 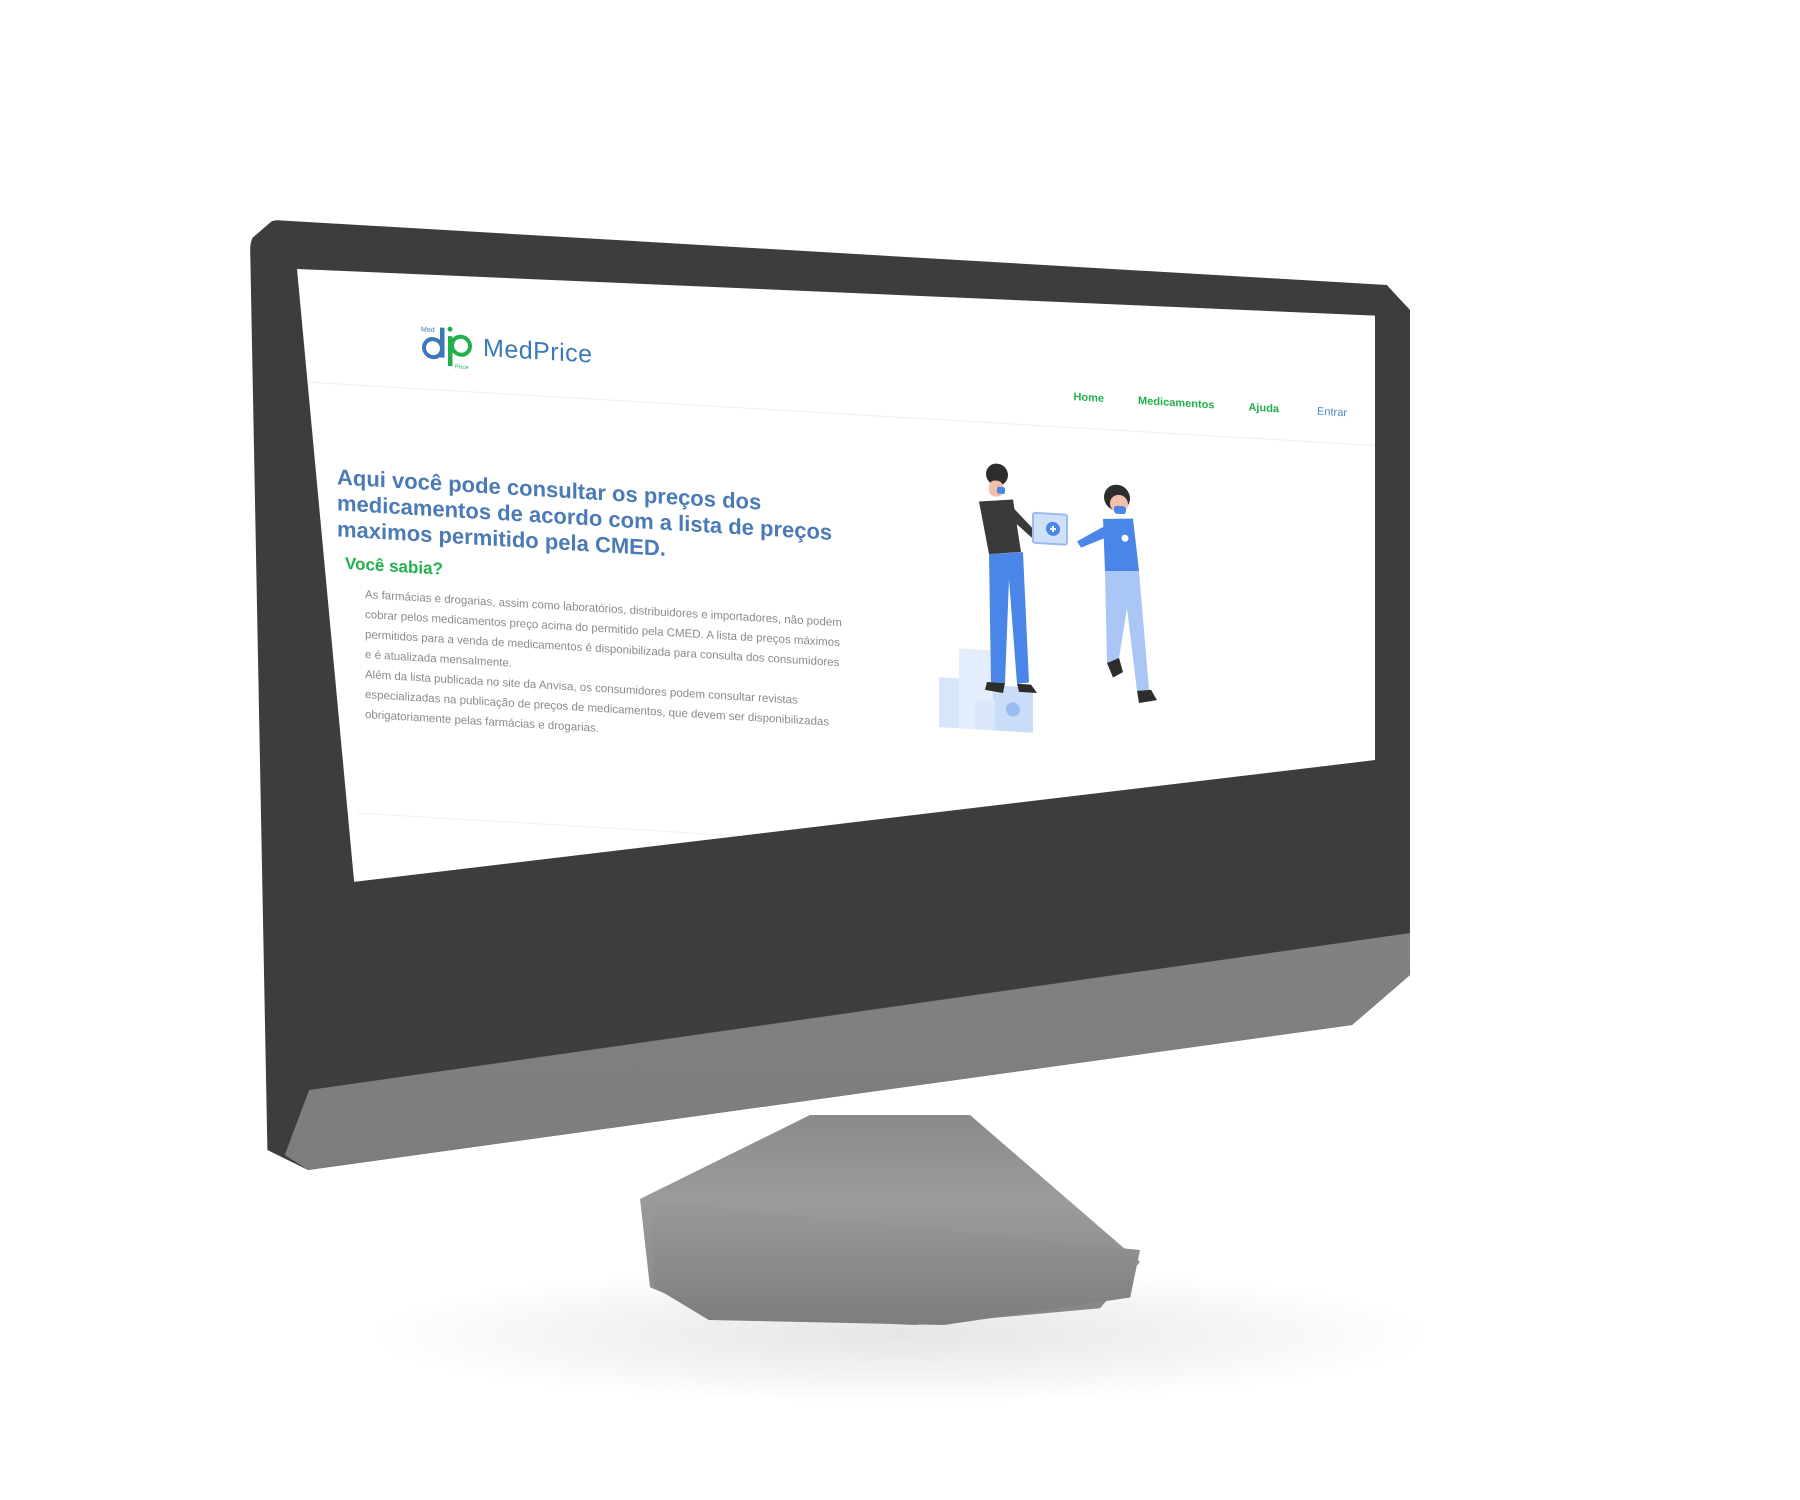 I want to click on logo-small-top: Med, so click(x=428, y=330).